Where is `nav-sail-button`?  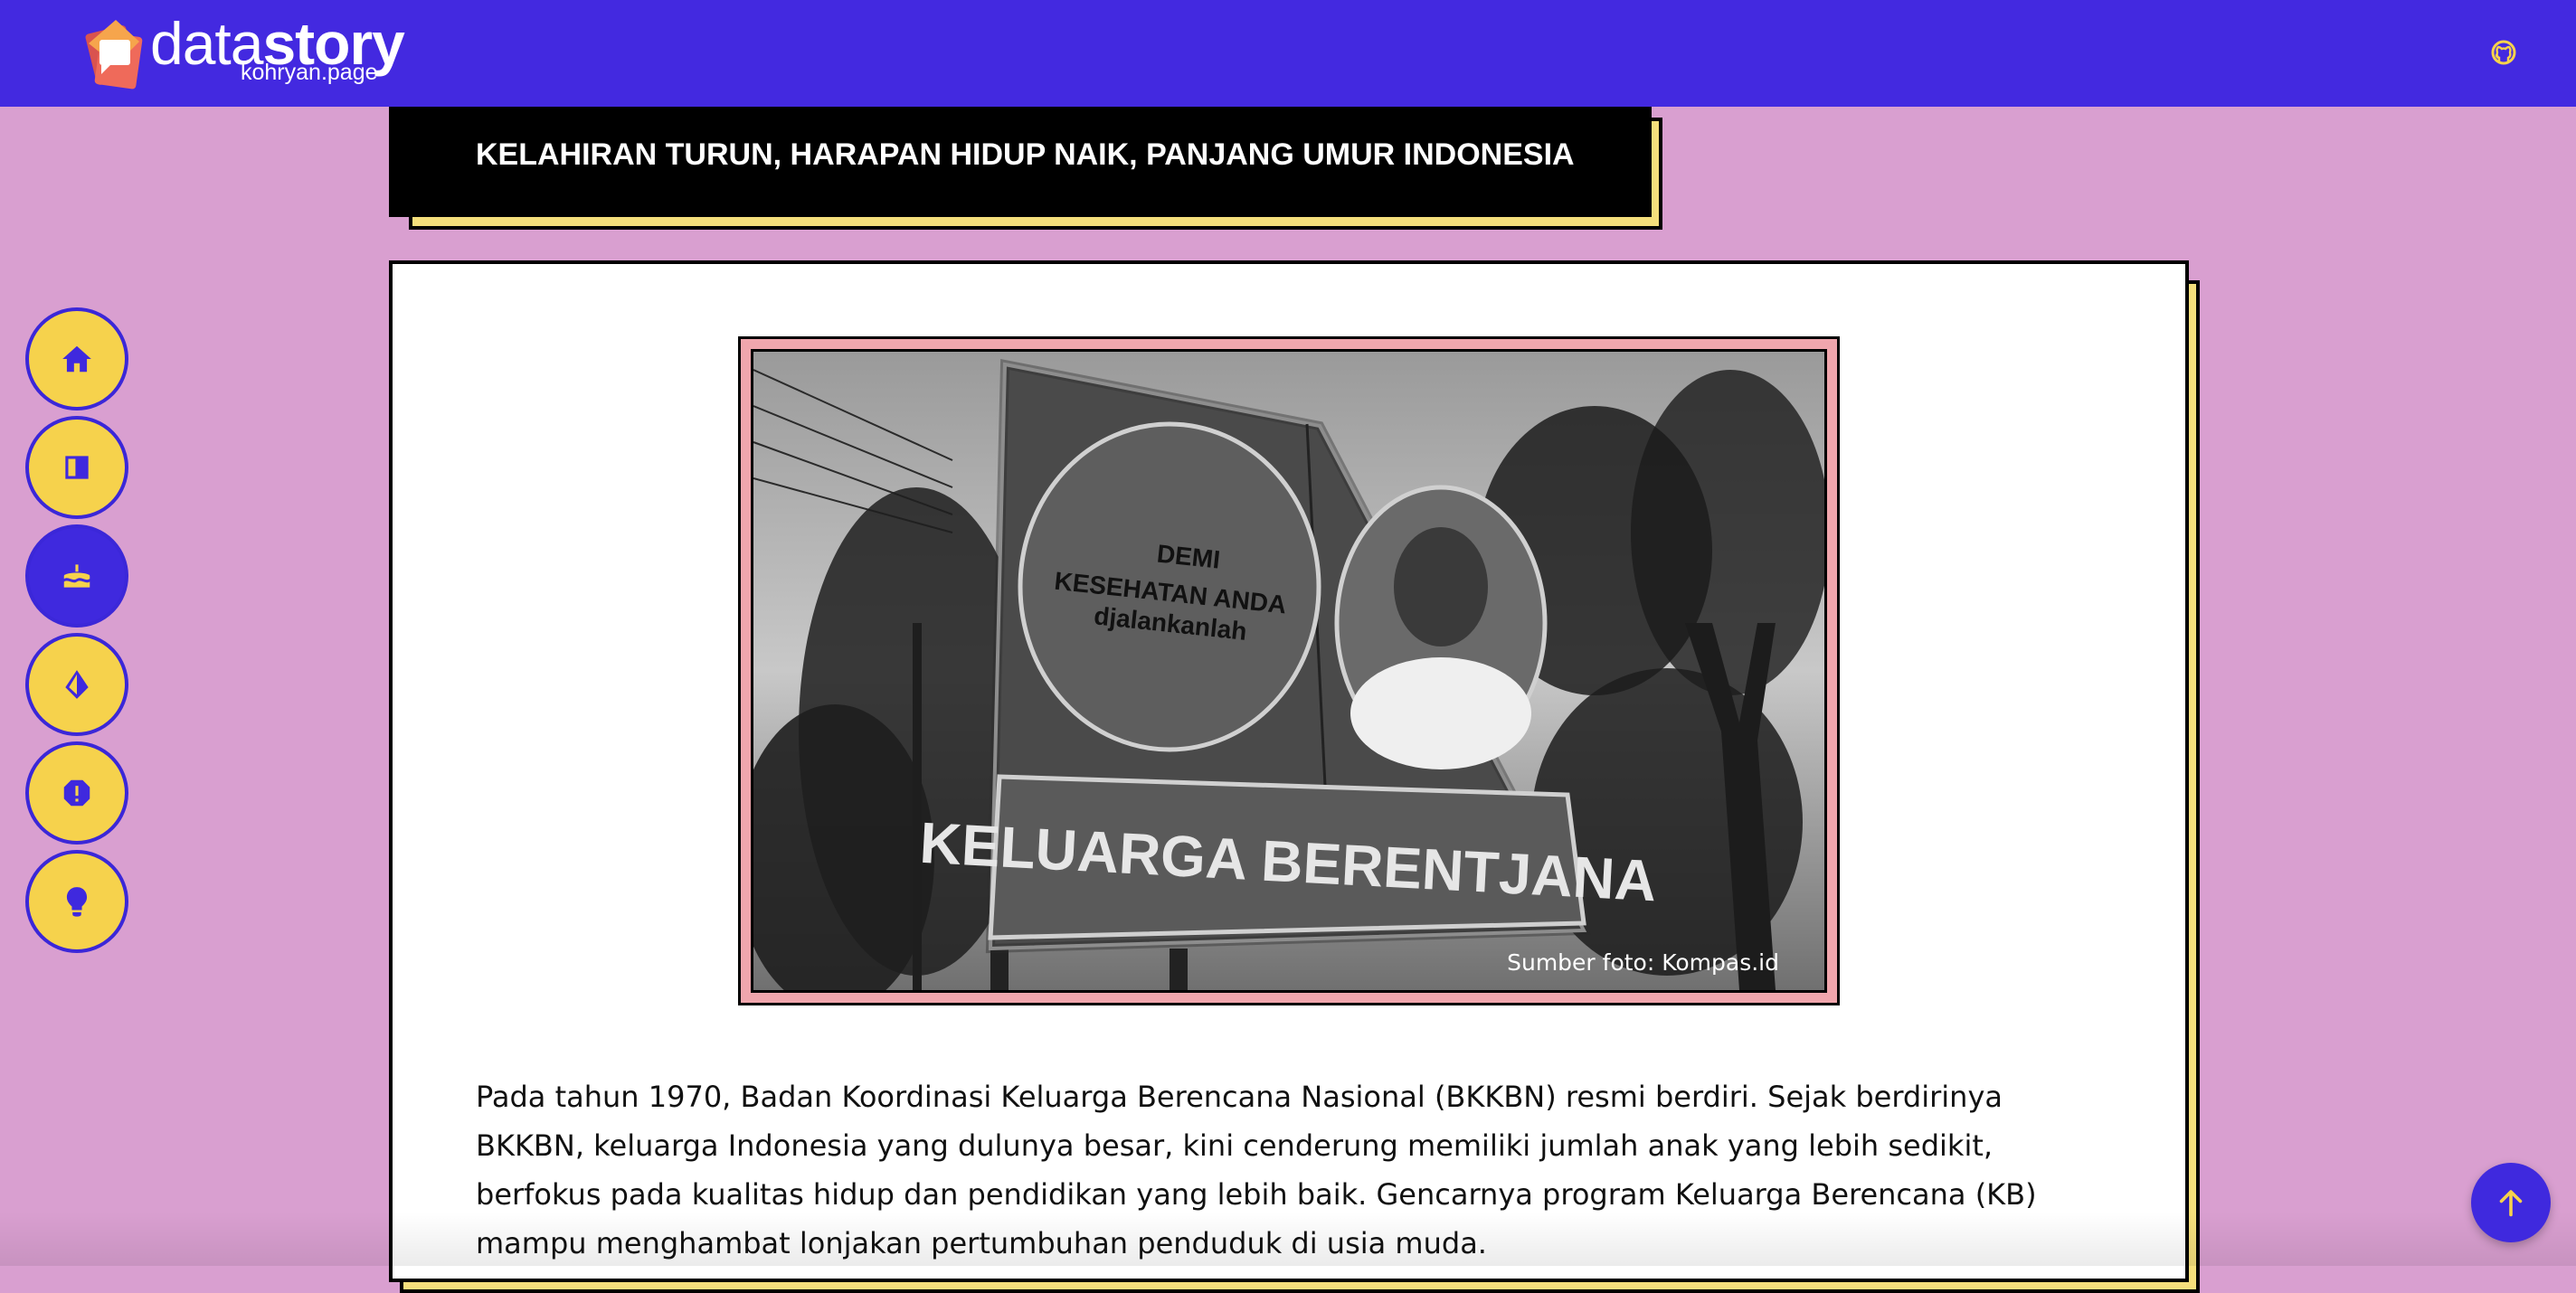 nav-sail-button is located at coordinates (76, 684).